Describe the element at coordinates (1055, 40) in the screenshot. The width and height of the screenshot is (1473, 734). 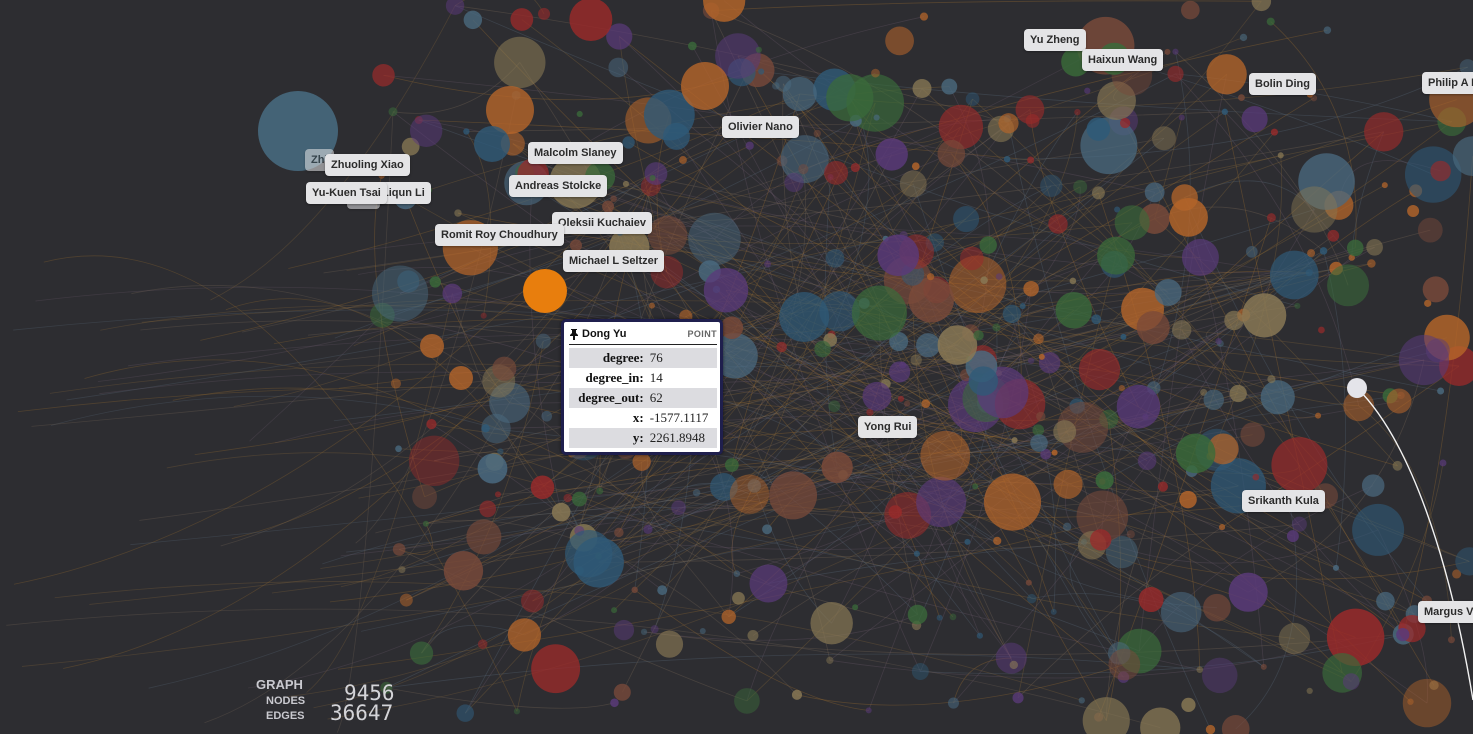
I see `node-label-yu-zheng: Yu Zheng` at that location.